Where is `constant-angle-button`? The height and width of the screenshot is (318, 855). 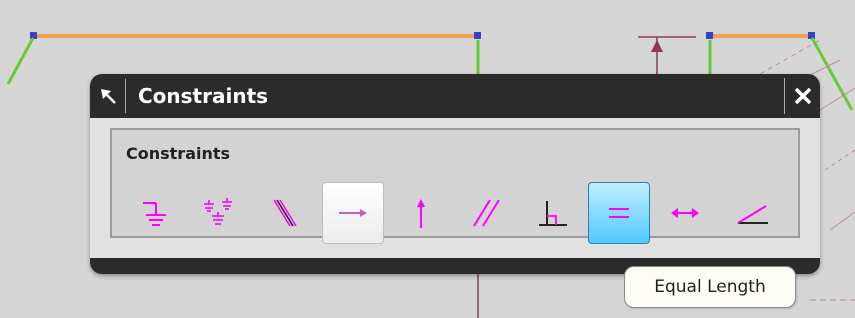
constant-angle-button is located at coordinates (753, 213).